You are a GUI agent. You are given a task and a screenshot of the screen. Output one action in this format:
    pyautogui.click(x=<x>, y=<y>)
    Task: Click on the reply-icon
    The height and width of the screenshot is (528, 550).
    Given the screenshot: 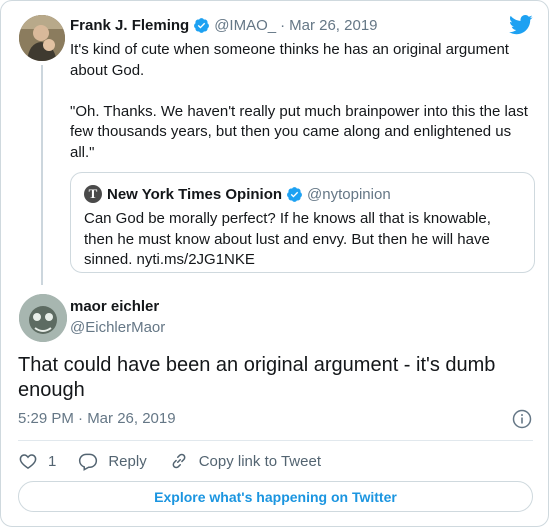 What is the action you would take?
    pyautogui.click(x=88, y=462)
    